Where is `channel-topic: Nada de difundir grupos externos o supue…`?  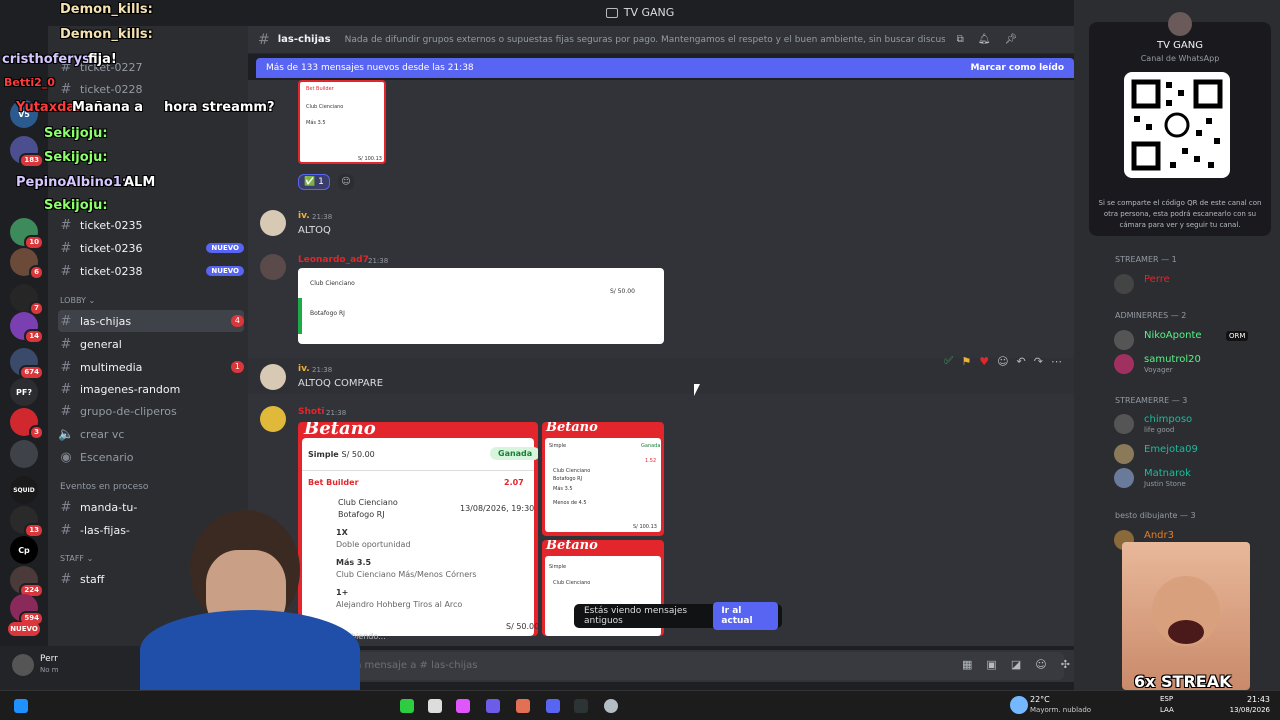 channel-topic: Nada de difundir grupos externos o supue… is located at coordinates (645, 40).